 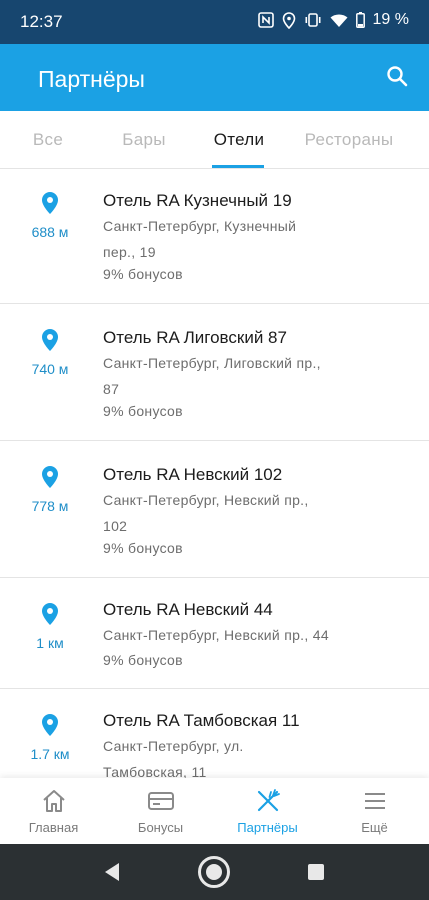 I want to click on distance-label: 778 м, so click(x=50, y=506).